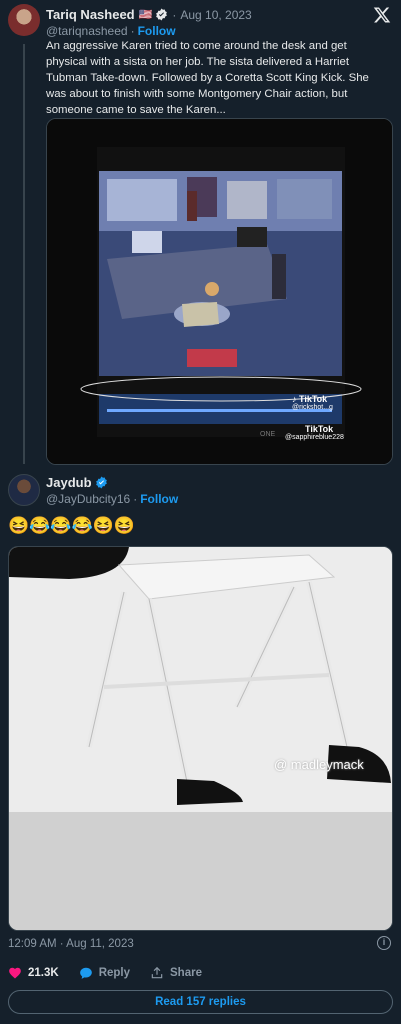  I want to click on action-bar: 21.3K Reply Share, so click(115, 973).